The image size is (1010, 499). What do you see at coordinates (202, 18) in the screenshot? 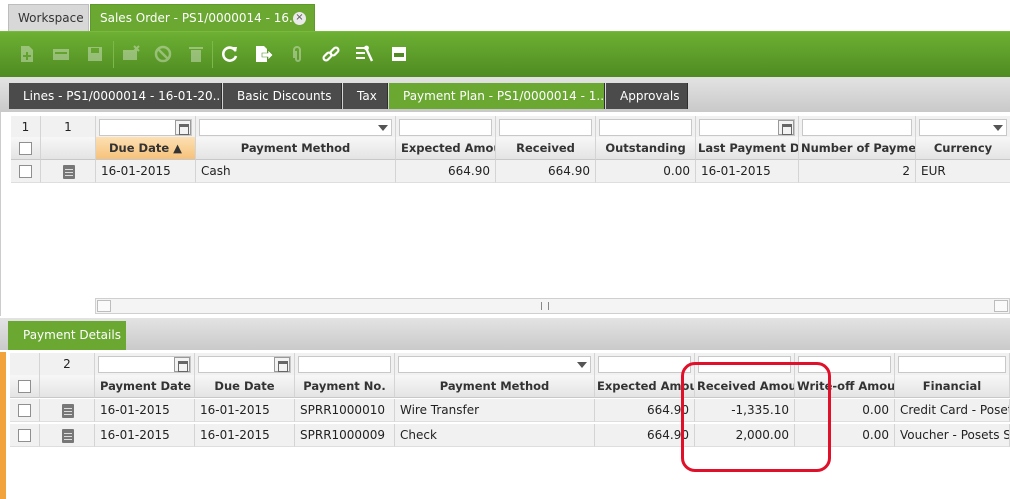
I see `tab-sales-order: Sales Order - PS1/0000014 - 16... ×` at bounding box center [202, 18].